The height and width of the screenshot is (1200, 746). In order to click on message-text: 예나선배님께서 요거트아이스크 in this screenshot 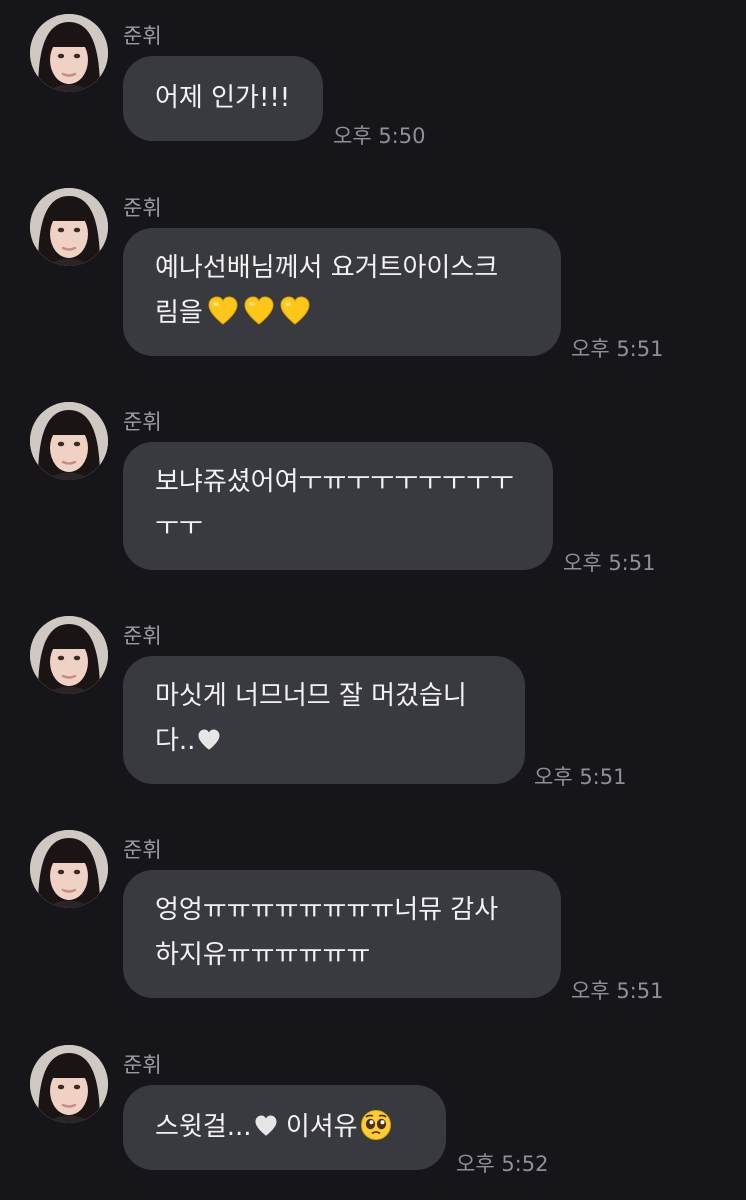, I will do `click(327, 268)`.